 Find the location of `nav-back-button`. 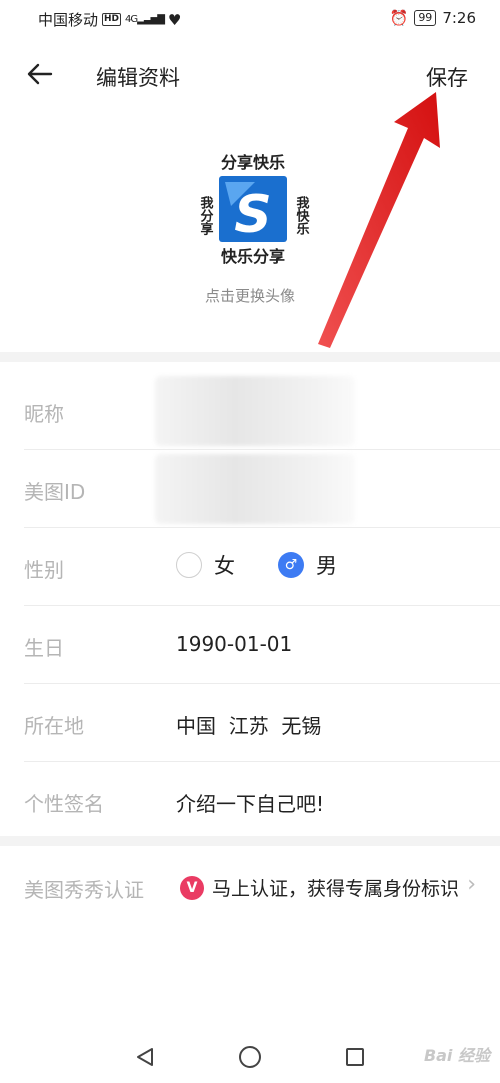

nav-back-button is located at coordinates (145, 1057).